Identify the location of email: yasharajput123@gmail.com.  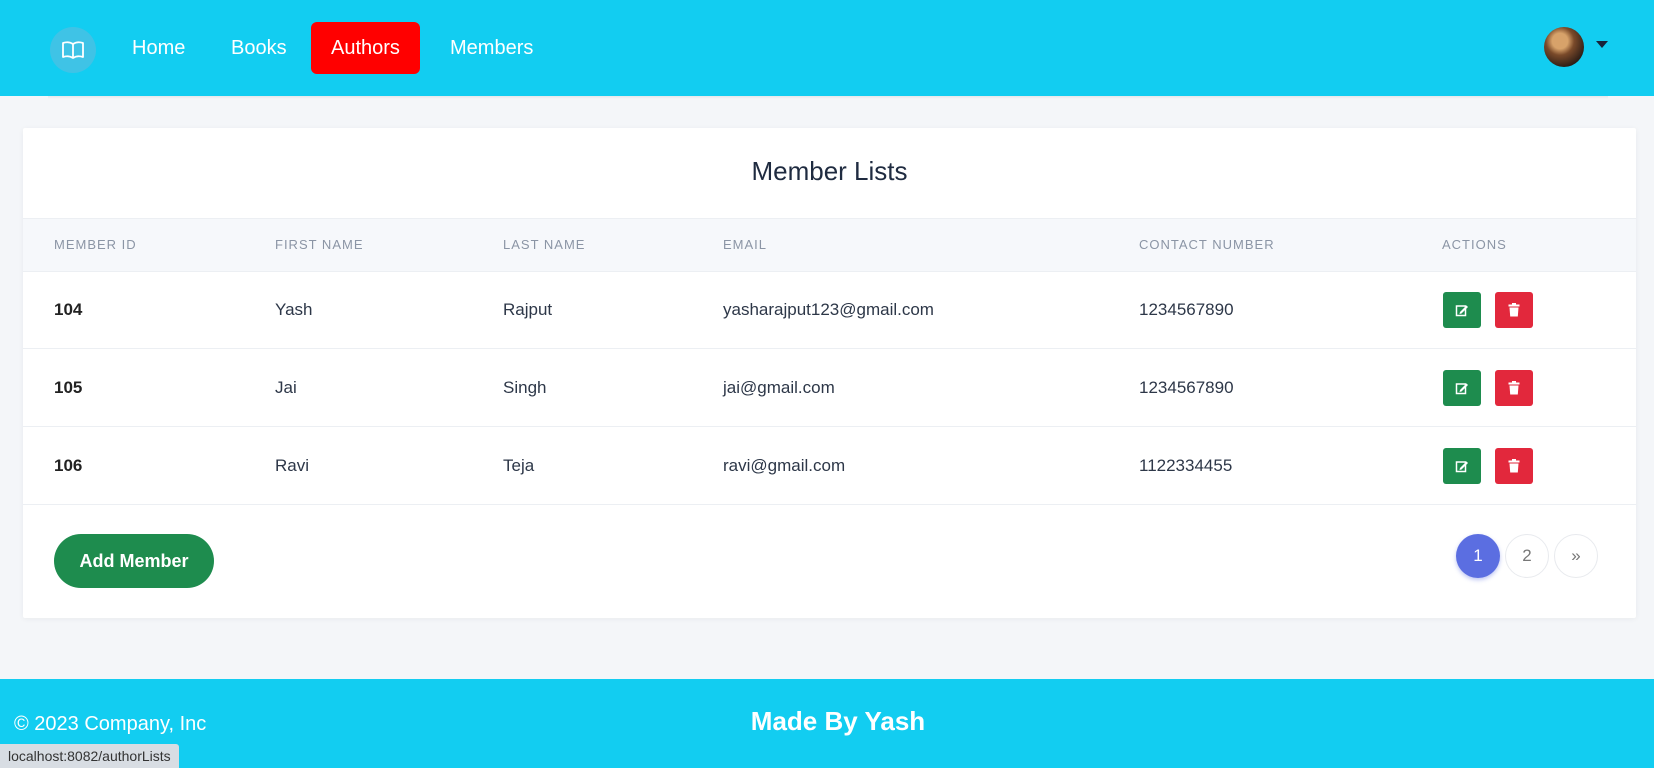
(828, 309).